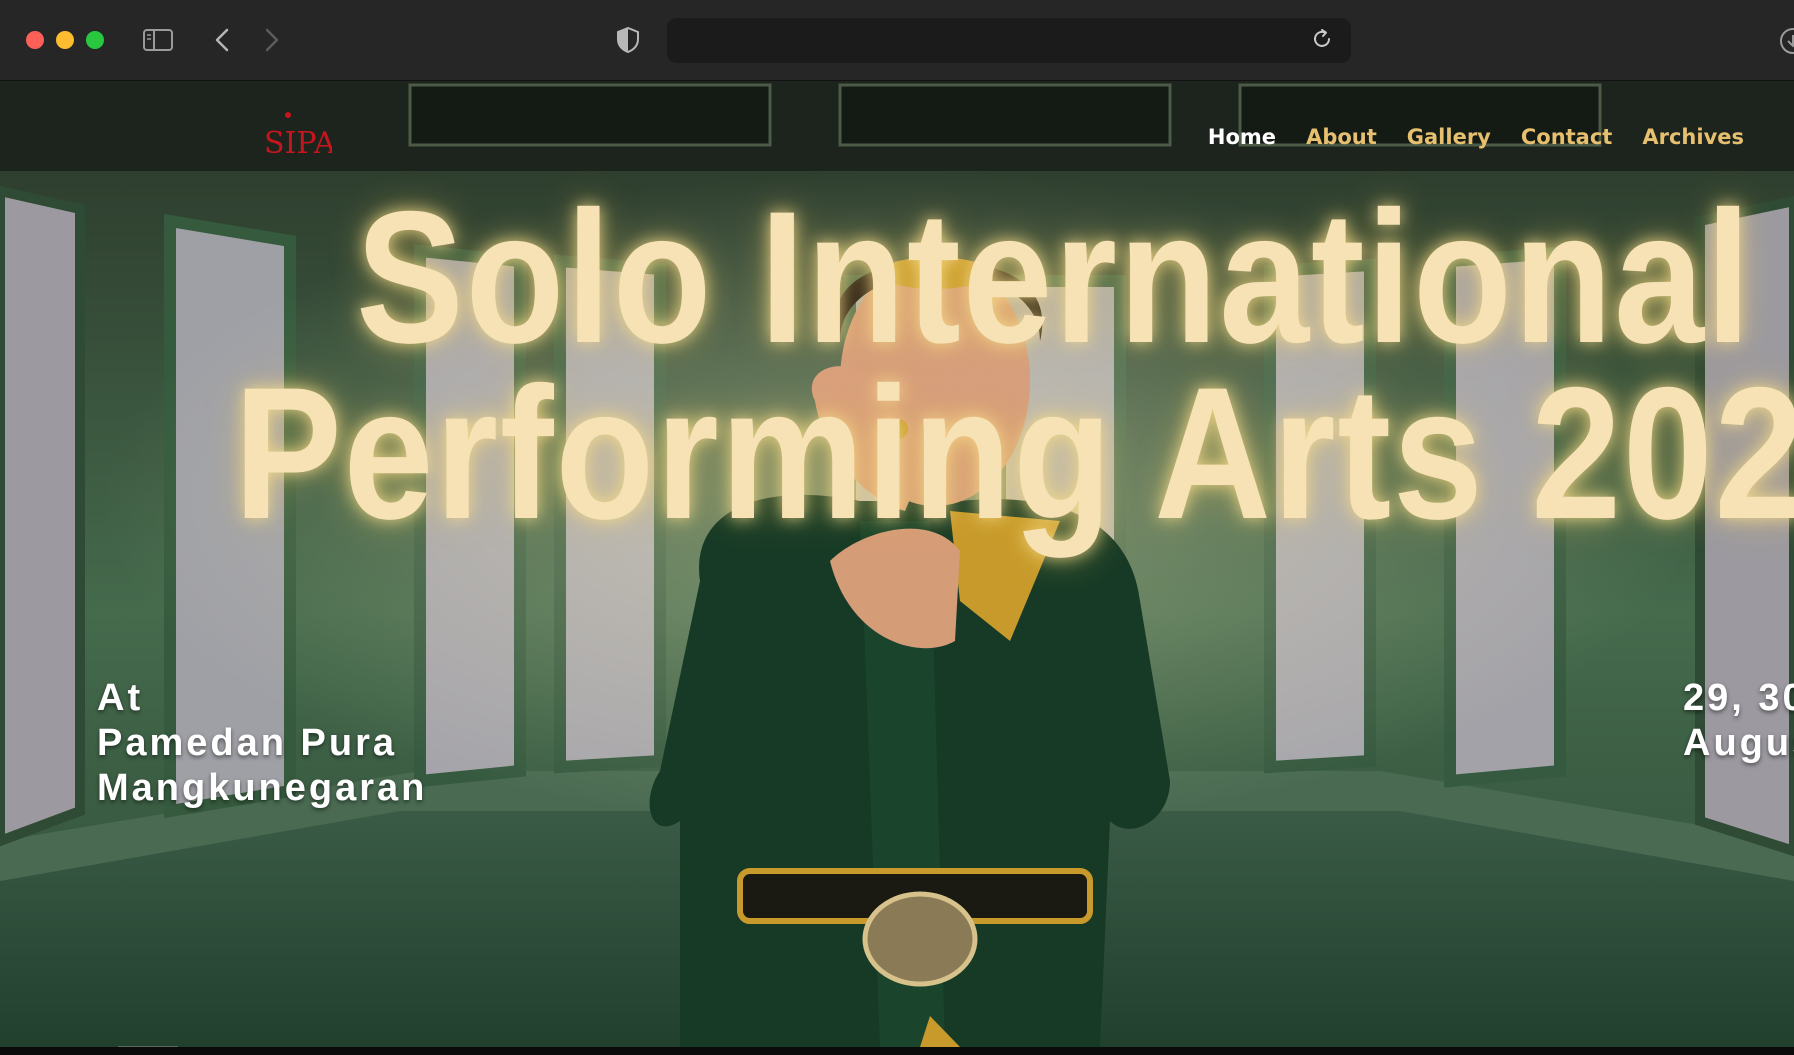  What do you see at coordinates (35, 40) in the screenshot?
I see `close-window-button` at bounding box center [35, 40].